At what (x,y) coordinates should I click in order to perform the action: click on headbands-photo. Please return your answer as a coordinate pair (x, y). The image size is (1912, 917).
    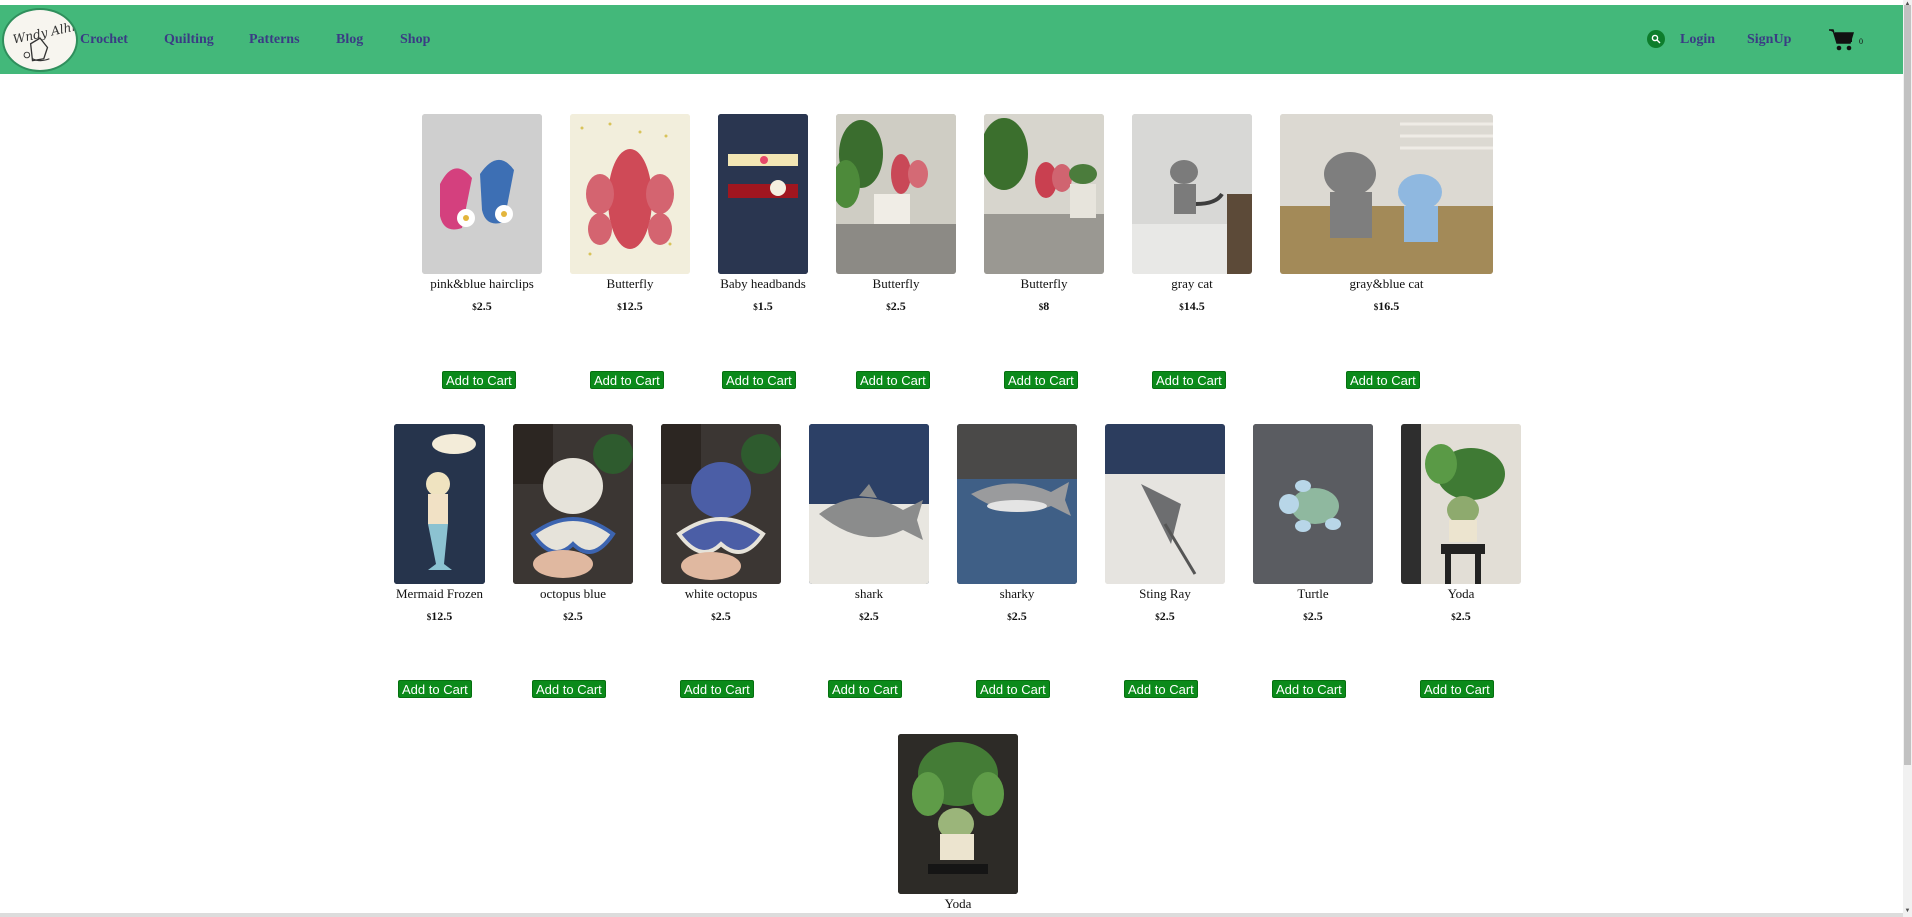
    Looking at the image, I should click on (763, 194).